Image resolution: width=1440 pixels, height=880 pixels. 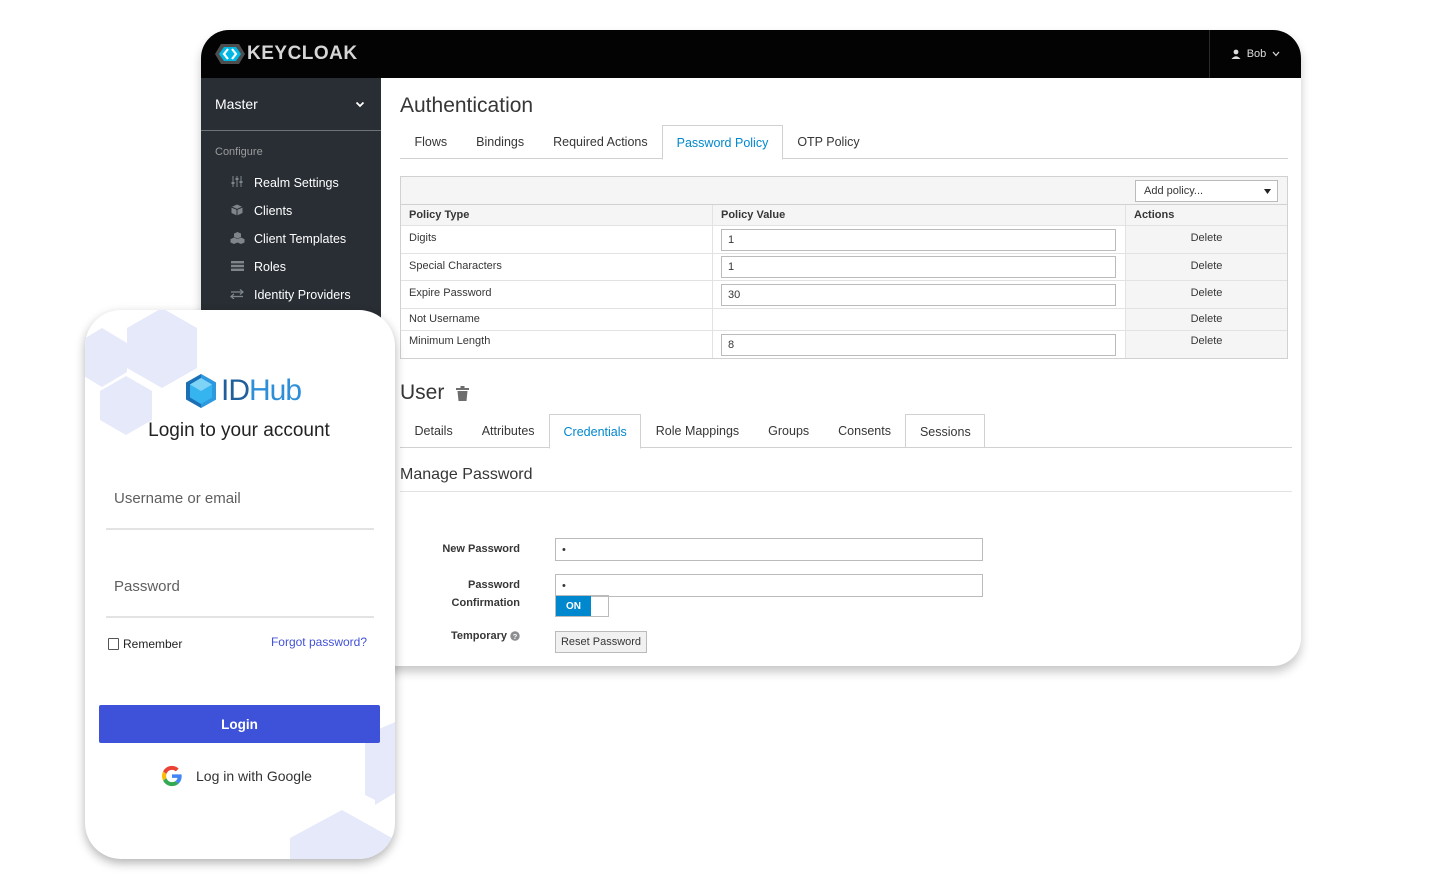 What do you see at coordinates (291, 104) in the screenshot?
I see `realm-selector: Master` at bounding box center [291, 104].